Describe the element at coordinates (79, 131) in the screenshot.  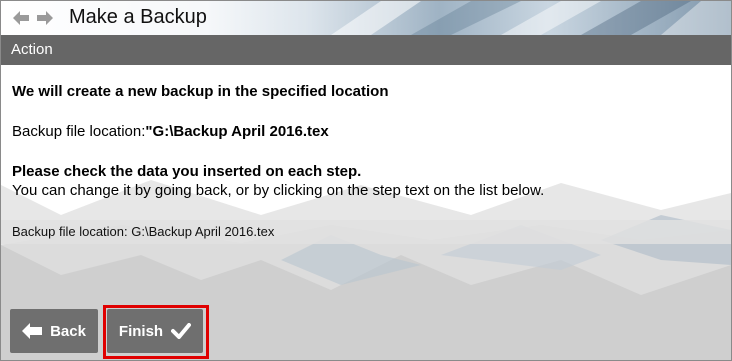
I see `backup-location-label: Backup file location:` at that location.